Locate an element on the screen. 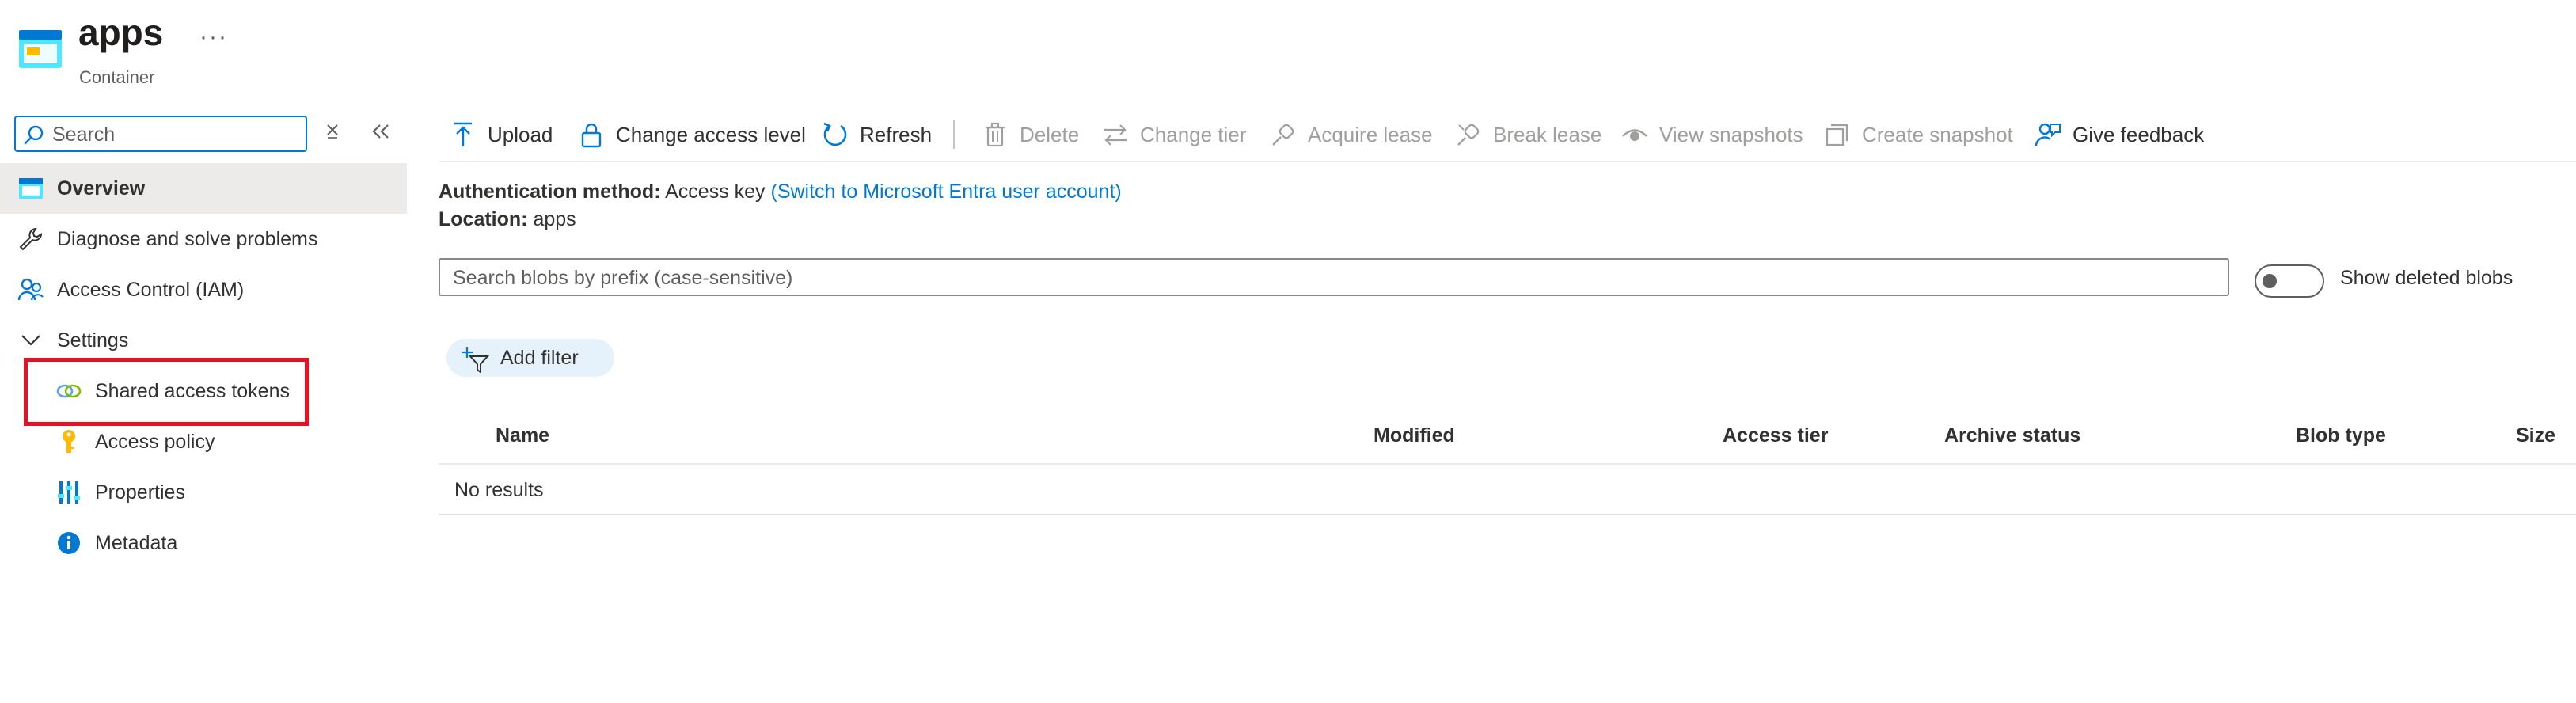 This screenshot has height=703, width=2576. add-filter-icon is located at coordinates (476, 360).